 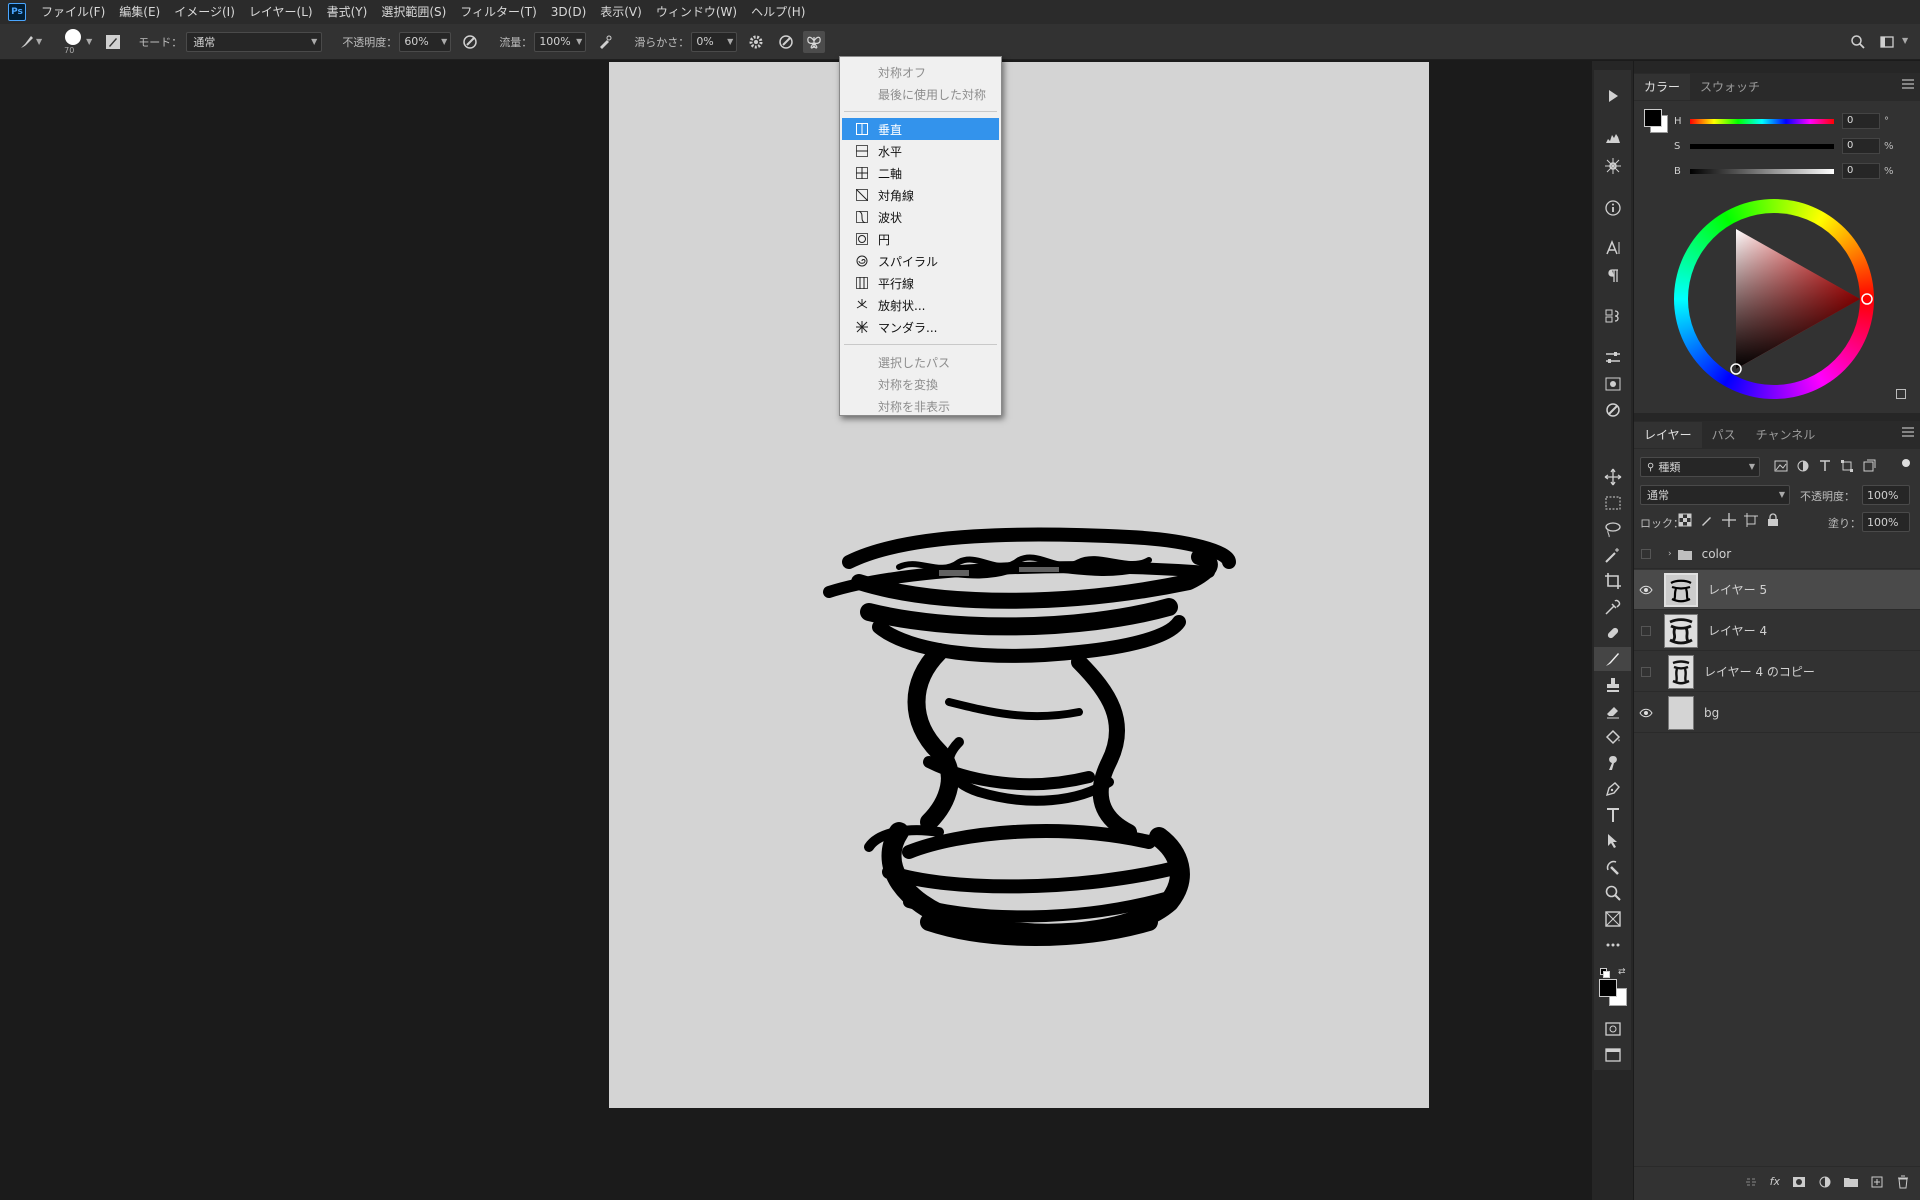 I want to click on type-tool-icon, so click(x=1612, y=815).